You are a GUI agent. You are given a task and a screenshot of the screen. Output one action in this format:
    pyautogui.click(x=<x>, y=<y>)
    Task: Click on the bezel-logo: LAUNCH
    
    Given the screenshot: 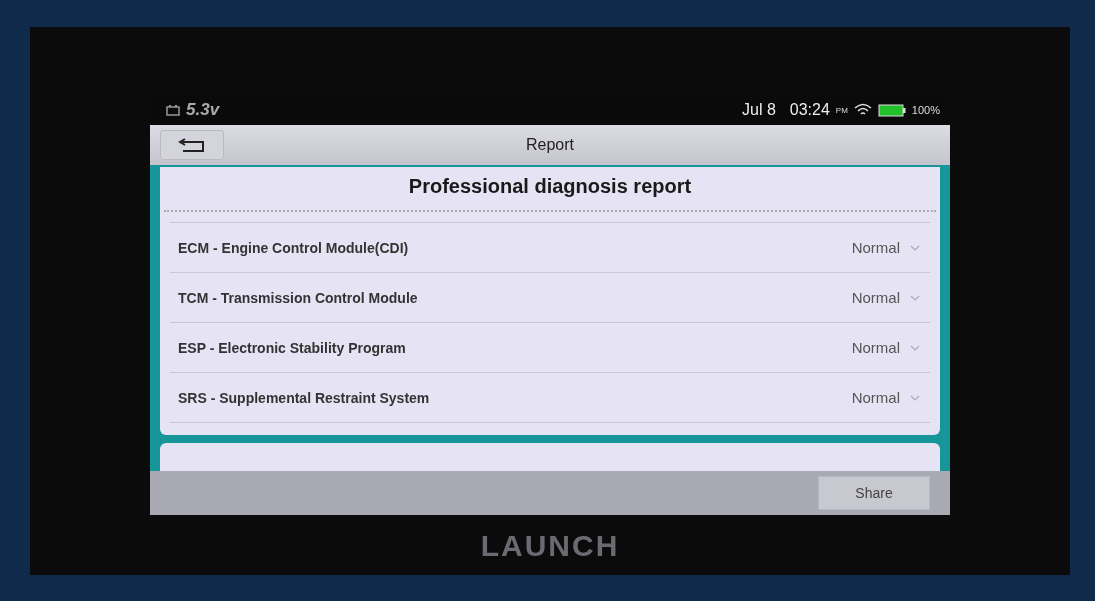 What is the action you would take?
    pyautogui.click(x=550, y=546)
    